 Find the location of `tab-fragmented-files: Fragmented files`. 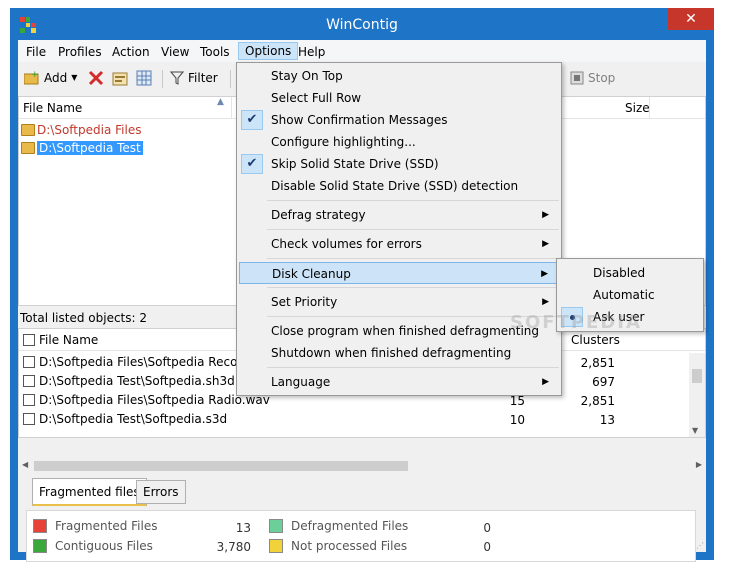

tab-fragmented-files: Fragmented files is located at coordinates (89, 492).